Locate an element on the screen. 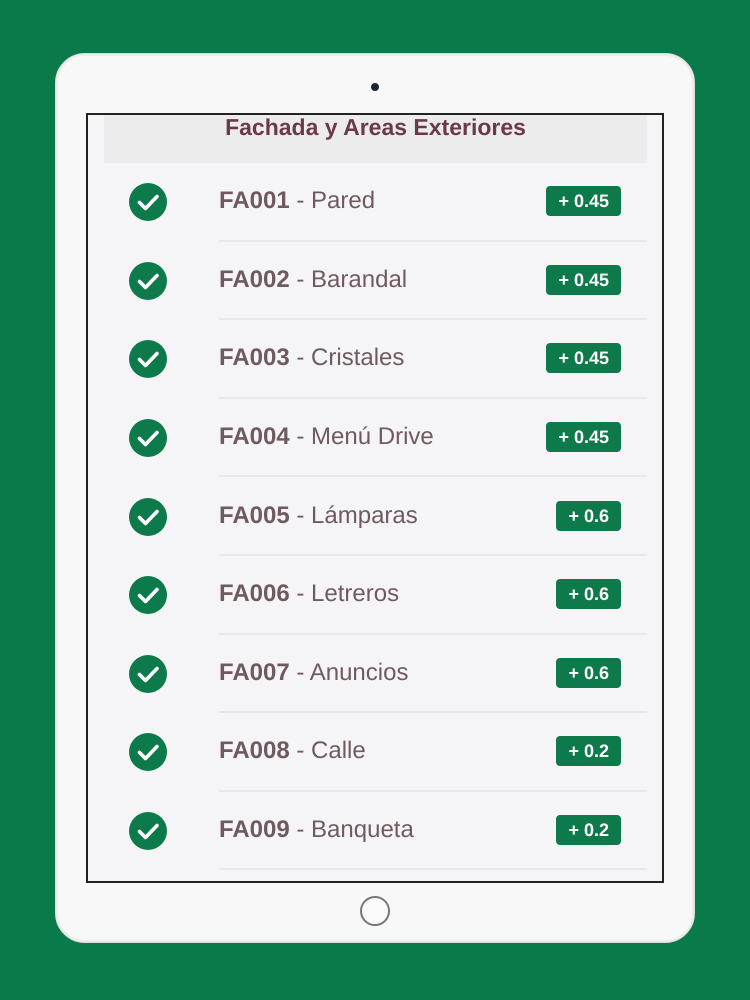  item-label: FA001 - Pared is located at coordinates (297, 201).